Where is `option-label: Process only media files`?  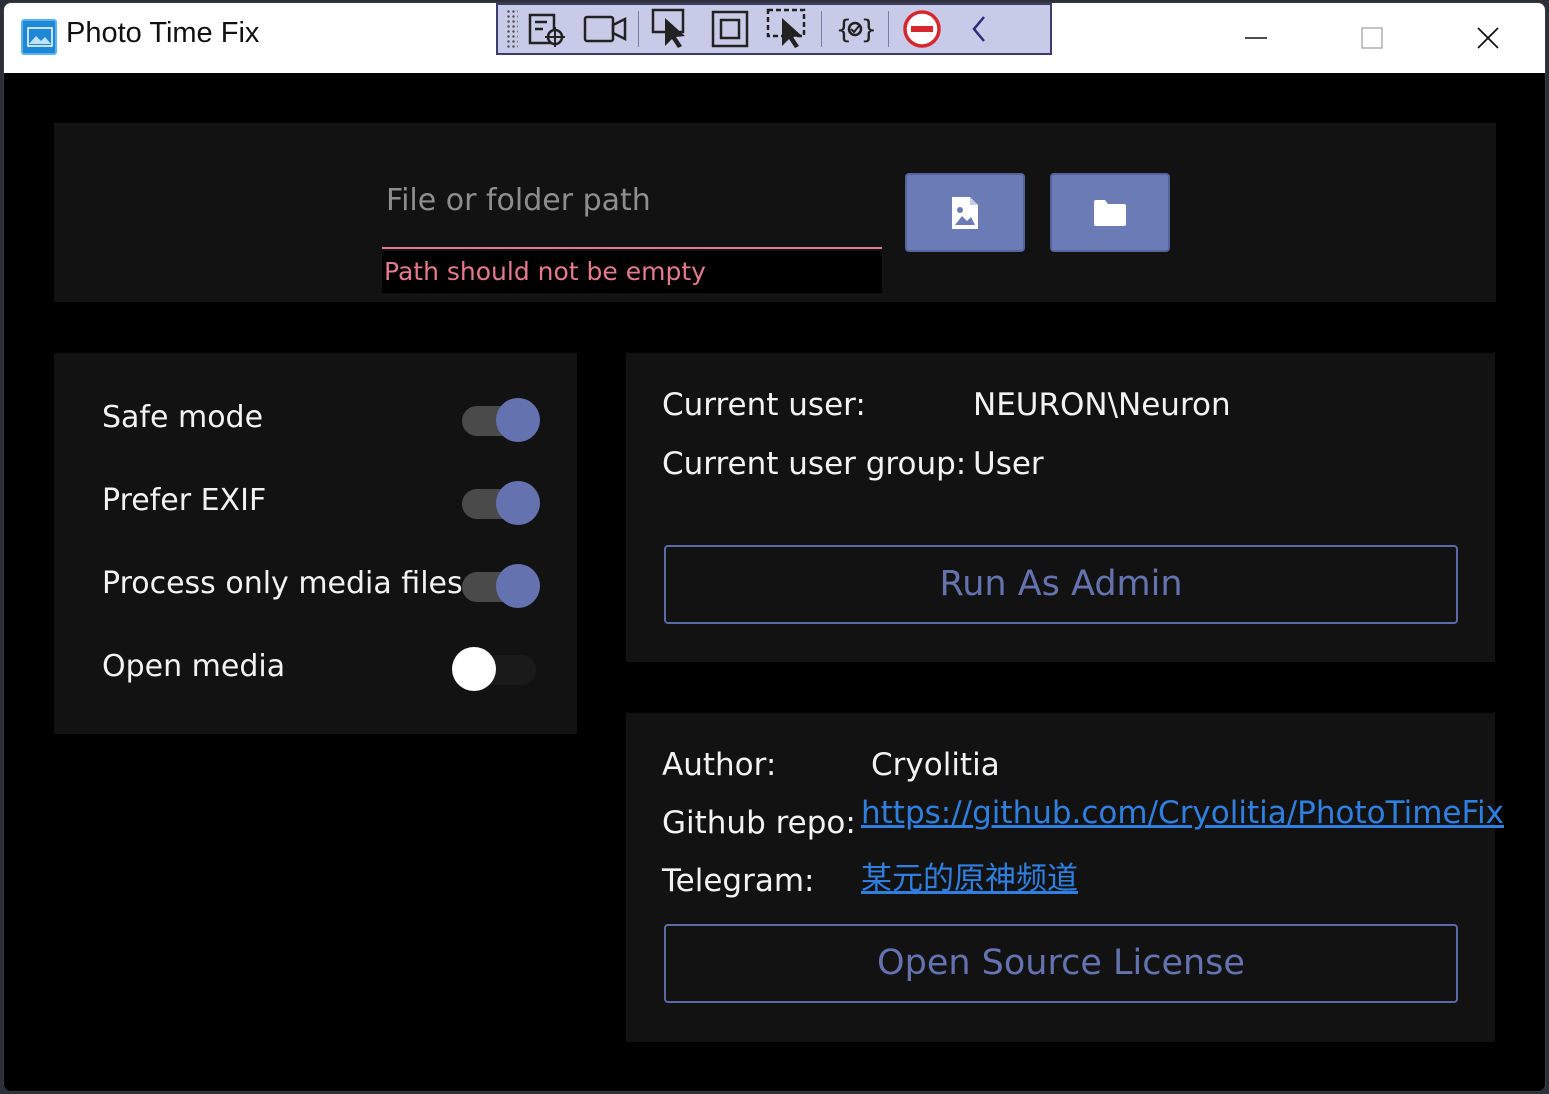 option-label: Process only media files is located at coordinates (282, 583).